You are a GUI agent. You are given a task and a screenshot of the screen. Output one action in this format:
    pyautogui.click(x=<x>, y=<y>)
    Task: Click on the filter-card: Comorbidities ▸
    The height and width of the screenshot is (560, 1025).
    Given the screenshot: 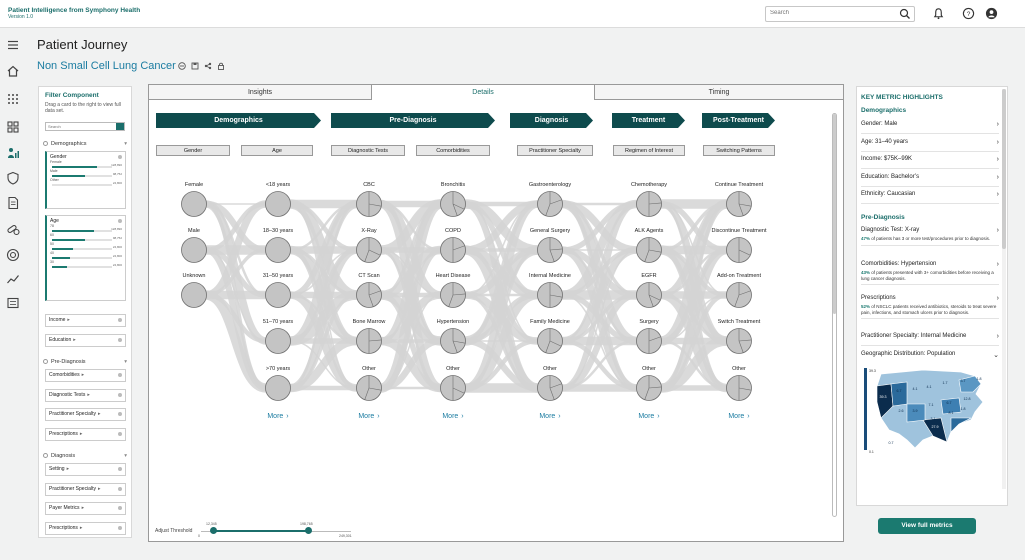 What is the action you would take?
    pyautogui.click(x=85, y=375)
    